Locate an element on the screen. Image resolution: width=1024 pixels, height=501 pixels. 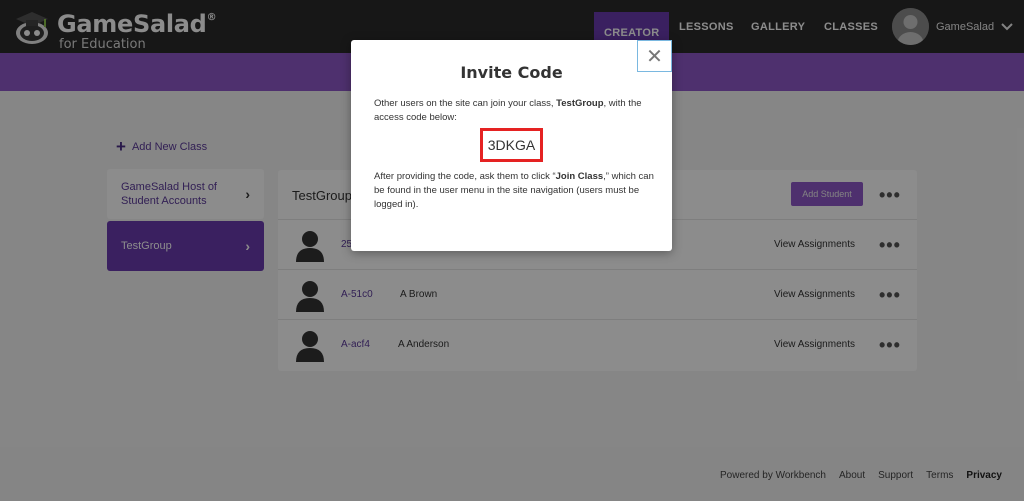
intro-class-name: TestGroup is located at coordinates (580, 103).